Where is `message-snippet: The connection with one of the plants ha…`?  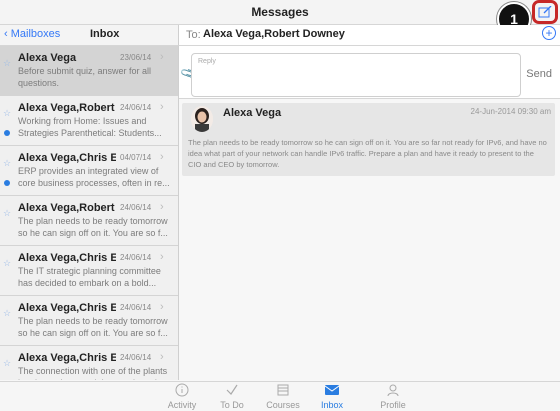
message-snippet: The connection with one of the plants ha… is located at coordinates (93, 373).